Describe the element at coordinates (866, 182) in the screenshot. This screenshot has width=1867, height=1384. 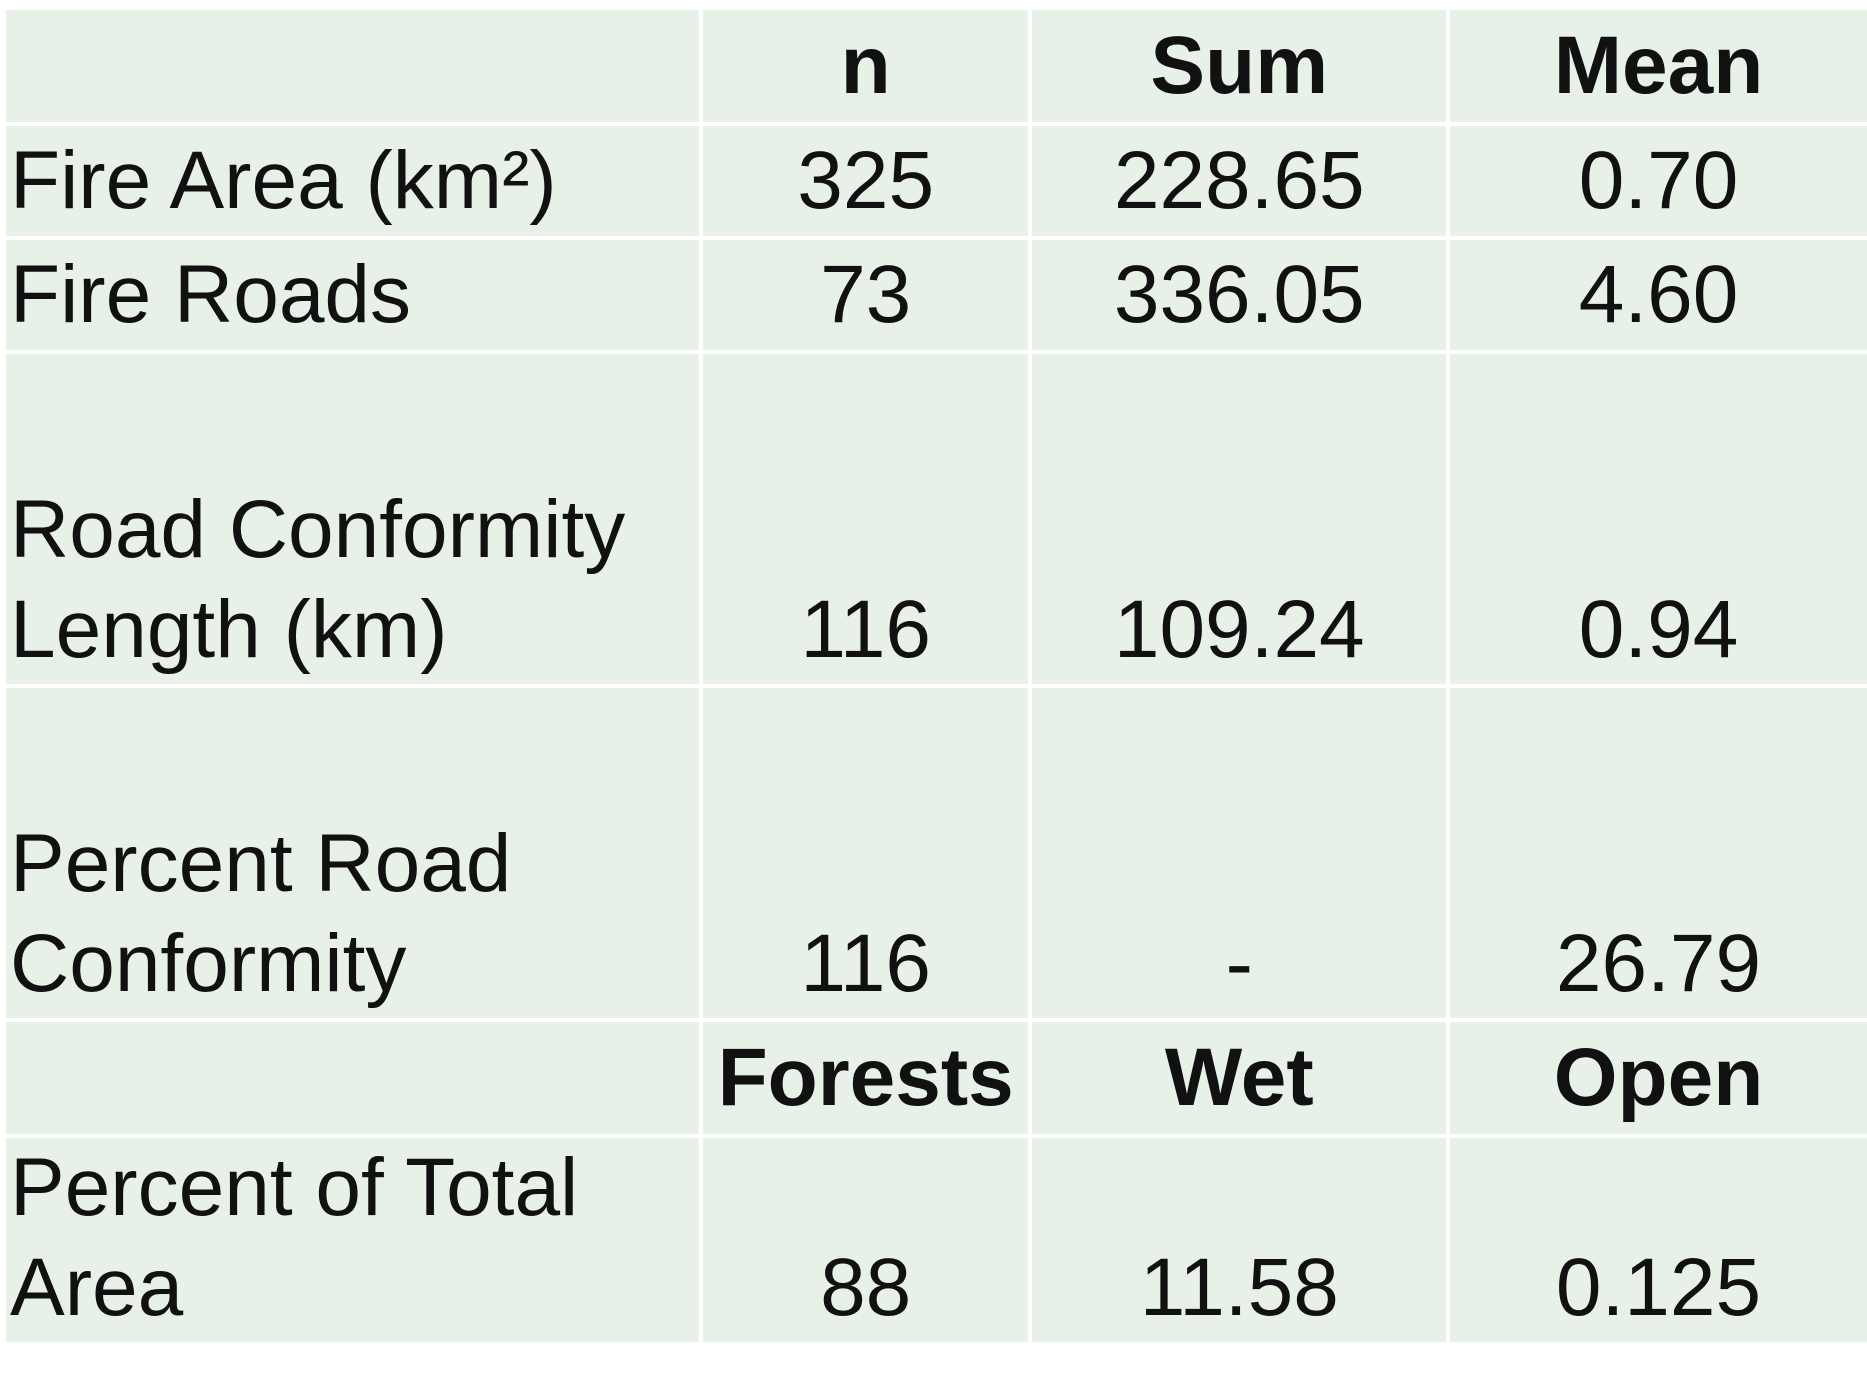
I see `cell-n: 325` at that location.